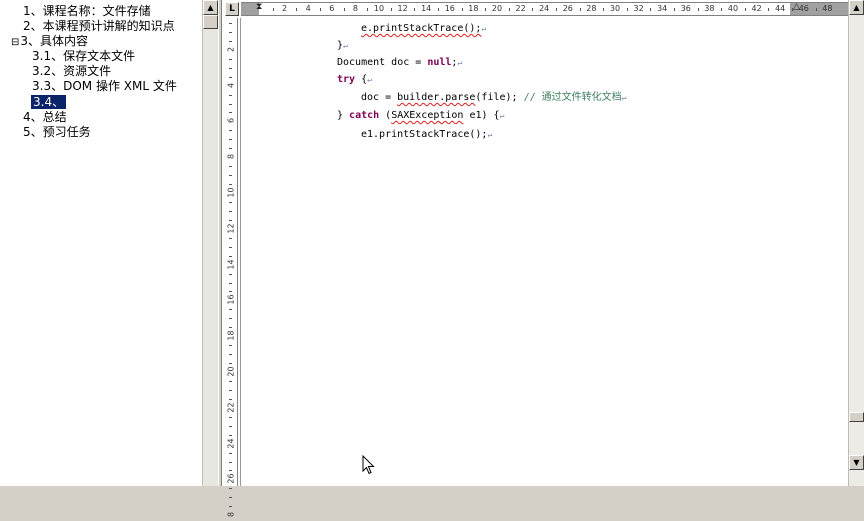 The image size is (864, 521). I want to click on collapse-icon: ⊟, so click(15, 42).